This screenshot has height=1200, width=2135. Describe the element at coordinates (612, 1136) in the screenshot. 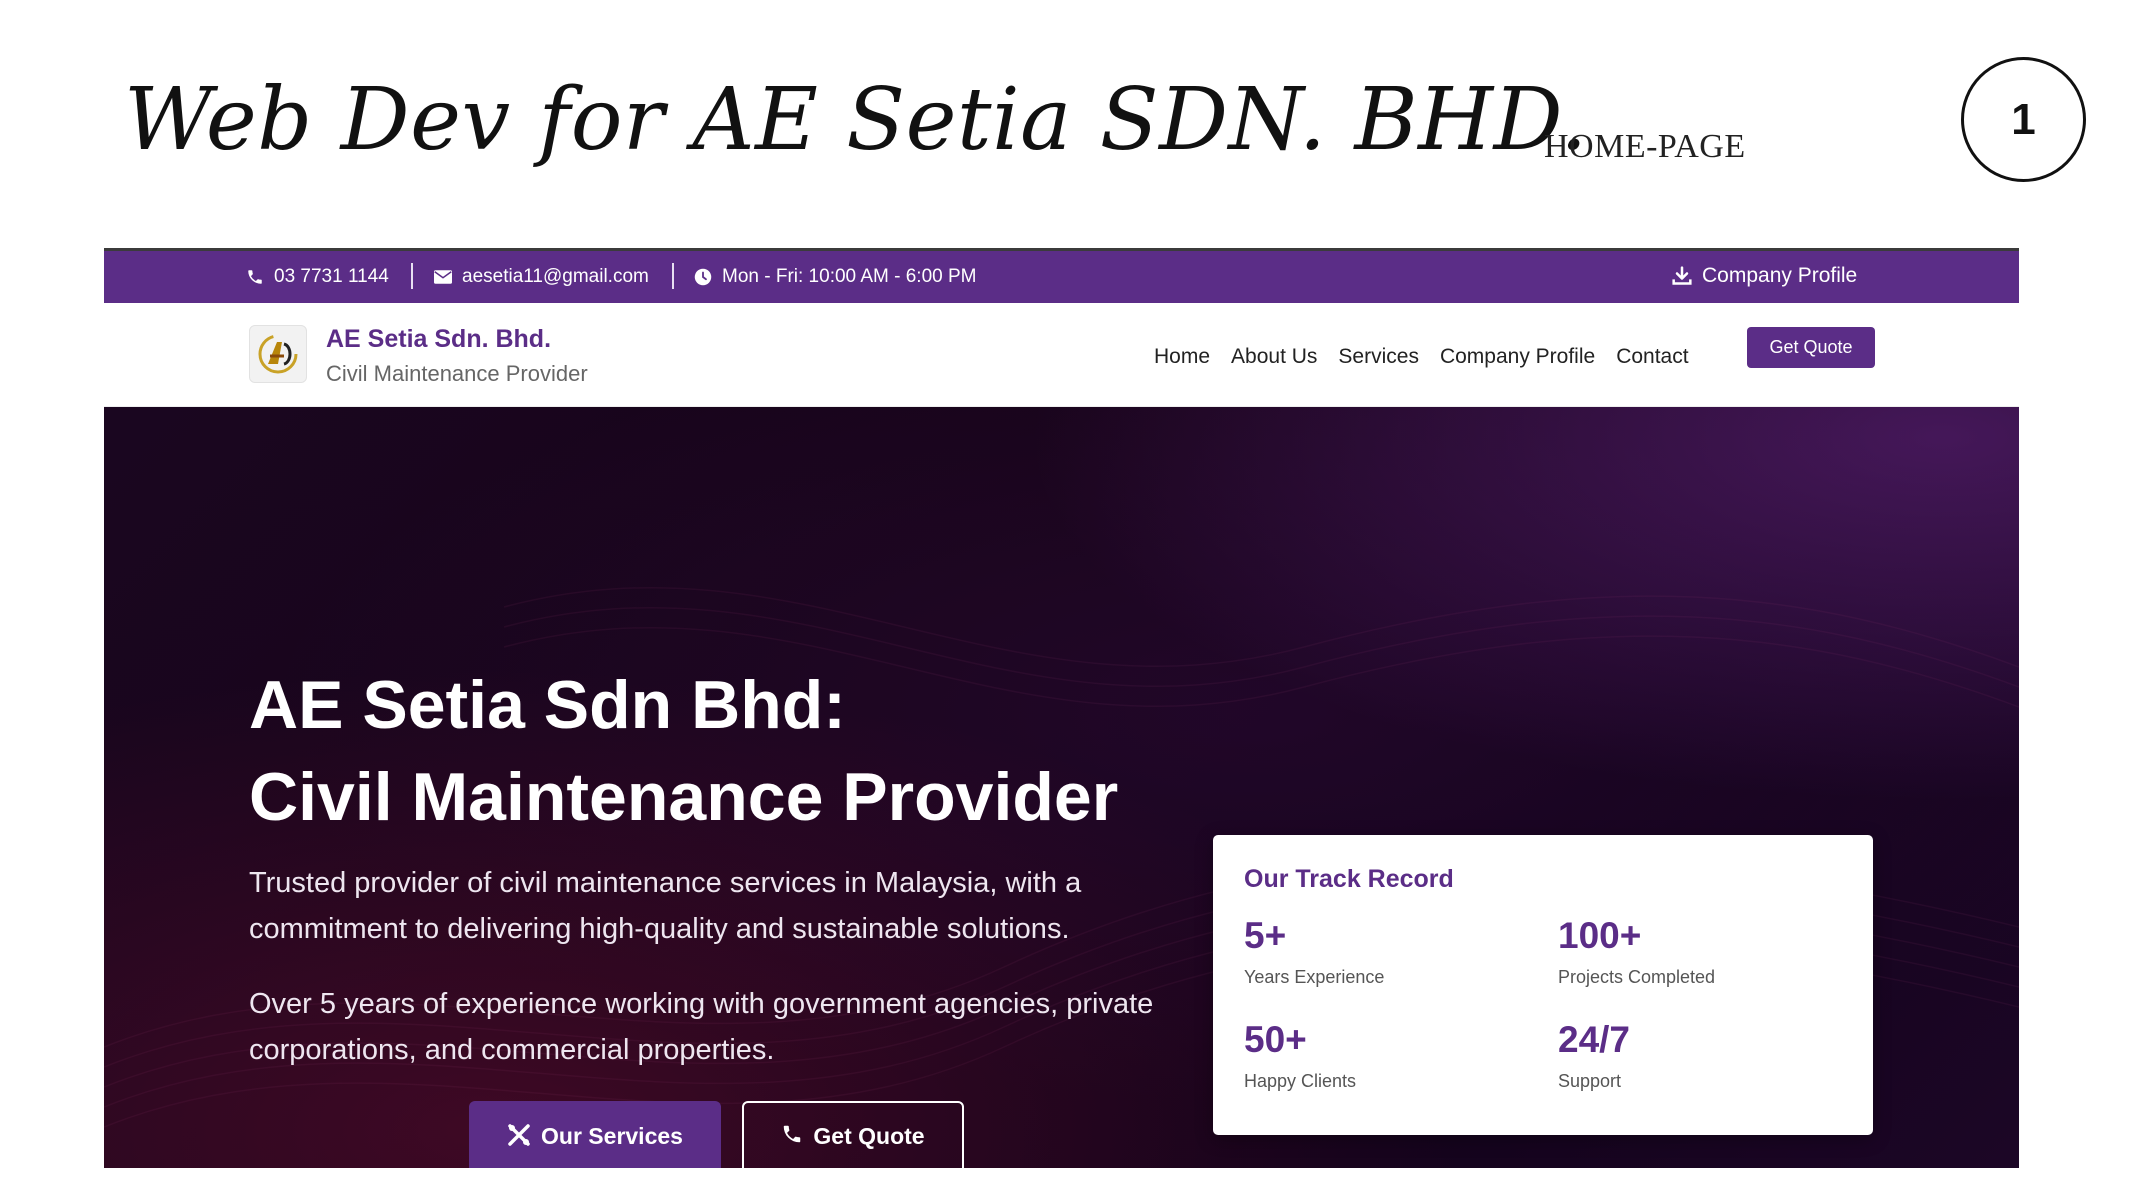

I see `our-services-label: Our Services` at that location.